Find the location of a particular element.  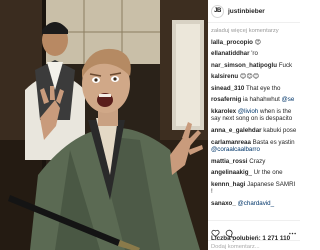

comment-username: kennn_hagi is located at coordinates (228, 184).